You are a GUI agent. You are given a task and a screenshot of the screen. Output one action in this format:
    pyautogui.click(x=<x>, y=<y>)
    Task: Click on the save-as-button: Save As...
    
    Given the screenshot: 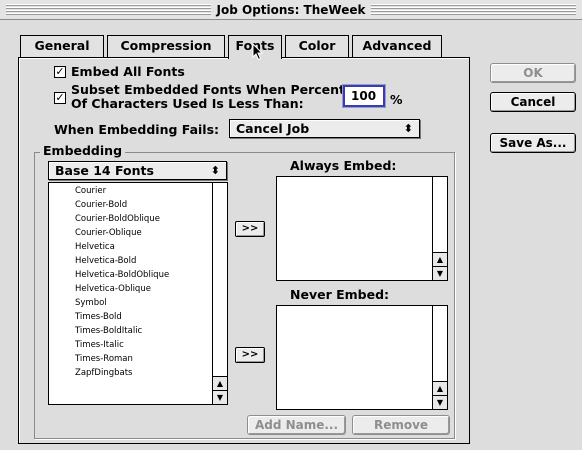 What is the action you would take?
    pyautogui.click(x=533, y=143)
    